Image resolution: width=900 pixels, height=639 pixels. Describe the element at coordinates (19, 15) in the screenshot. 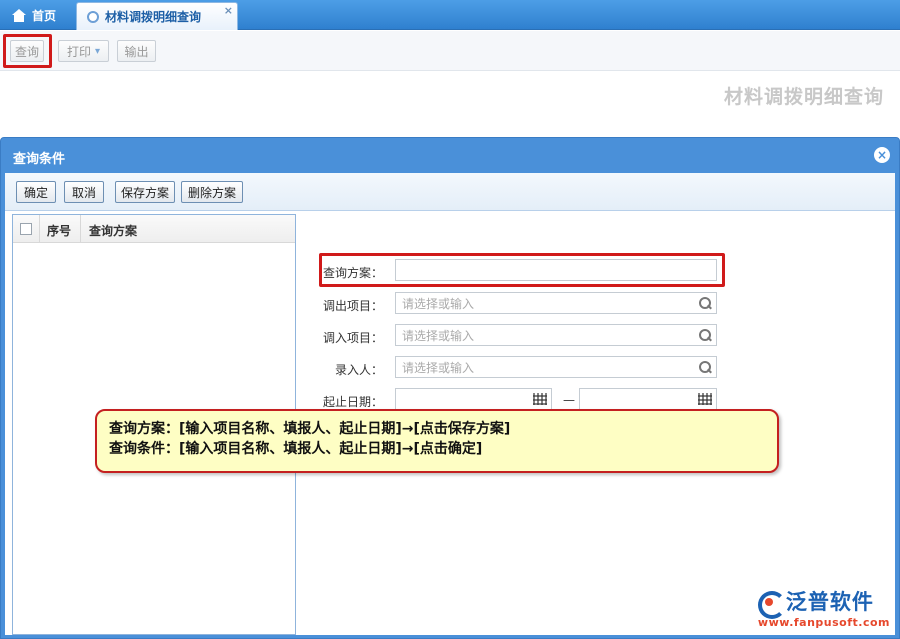

I see `home-icon` at that location.